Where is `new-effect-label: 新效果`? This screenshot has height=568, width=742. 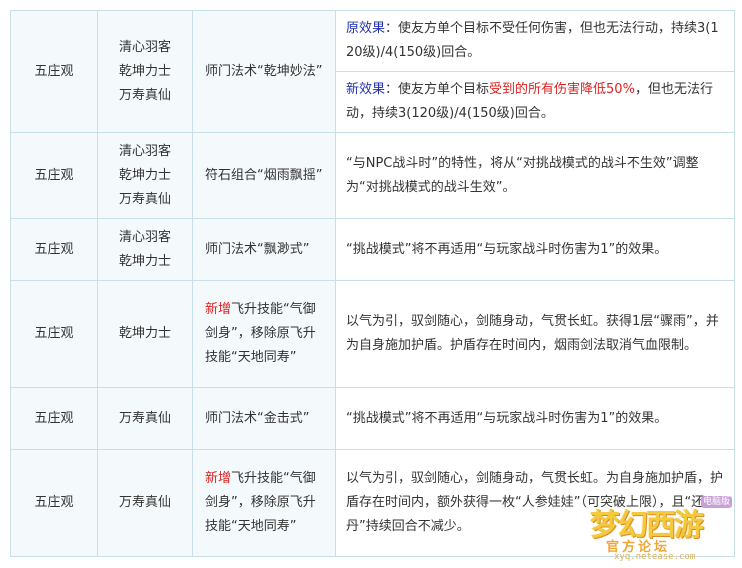 new-effect-label: 新效果 is located at coordinates (366, 89).